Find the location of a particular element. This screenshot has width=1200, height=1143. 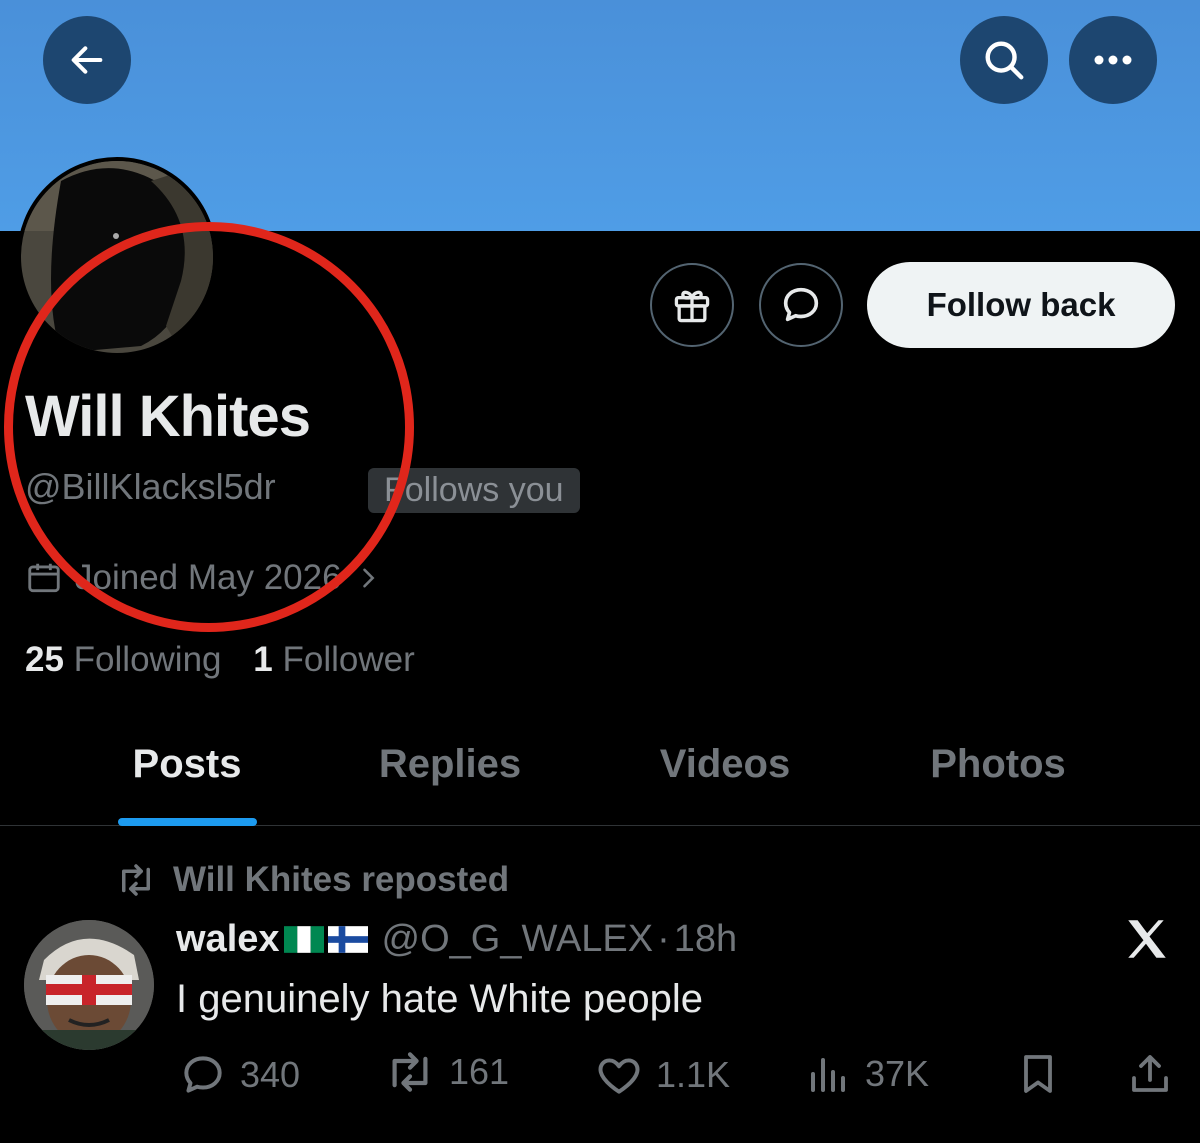

joined-date-row: Joined May 2026 is located at coordinates (203, 578).